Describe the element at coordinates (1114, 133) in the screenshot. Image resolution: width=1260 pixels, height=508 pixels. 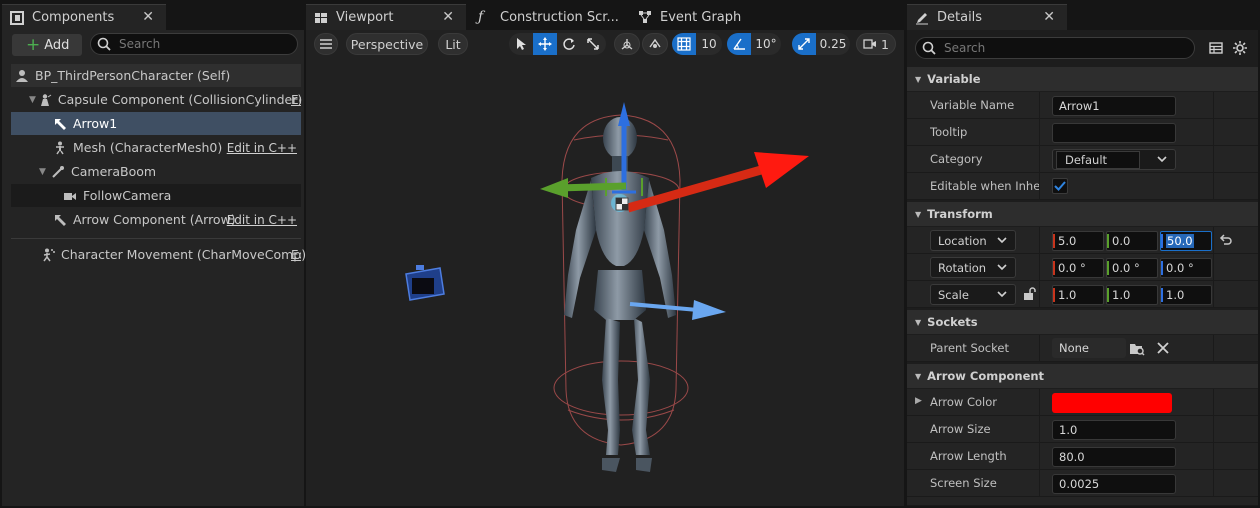
I see `tooltip-input` at that location.